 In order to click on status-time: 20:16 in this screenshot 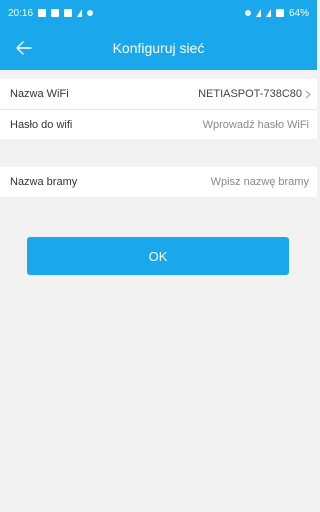, I will do `click(21, 13)`.